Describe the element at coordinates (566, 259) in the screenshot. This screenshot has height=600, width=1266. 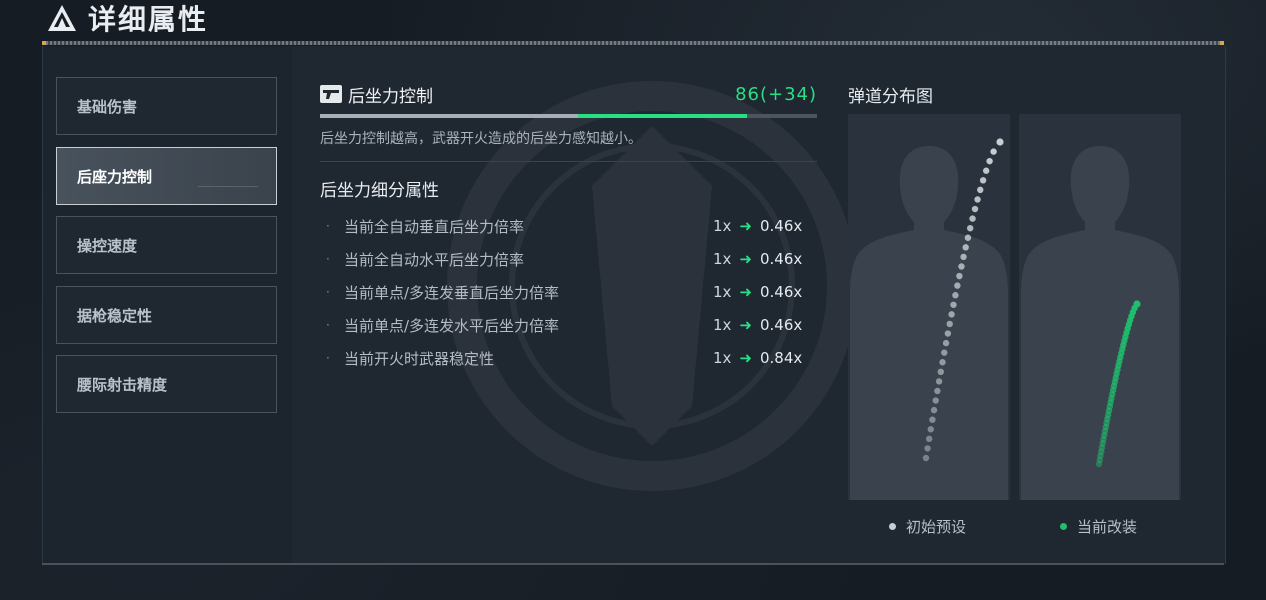
I see `attribute-row: · 当前全自动水平后坐力倍率 1x ➜ 0.46x` at that location.